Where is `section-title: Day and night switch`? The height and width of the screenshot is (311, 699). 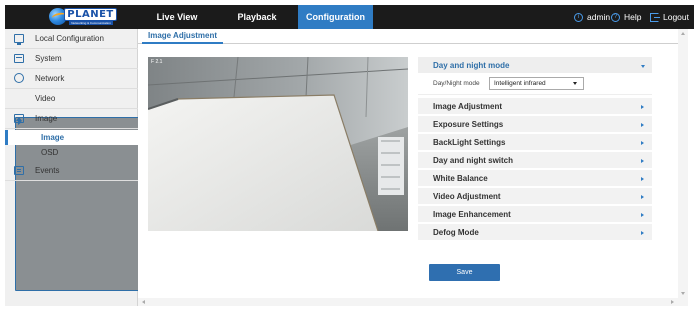
section-title: Day and night switch is located at coordinates (473, 160).